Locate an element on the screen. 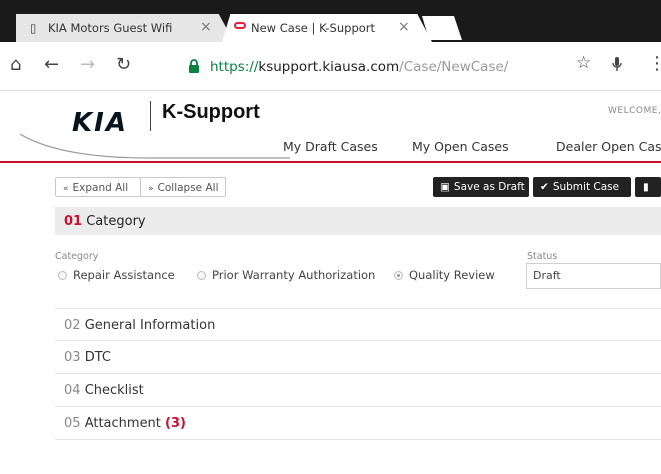  brand-title: K-Support is located at coordinates (211, 112).